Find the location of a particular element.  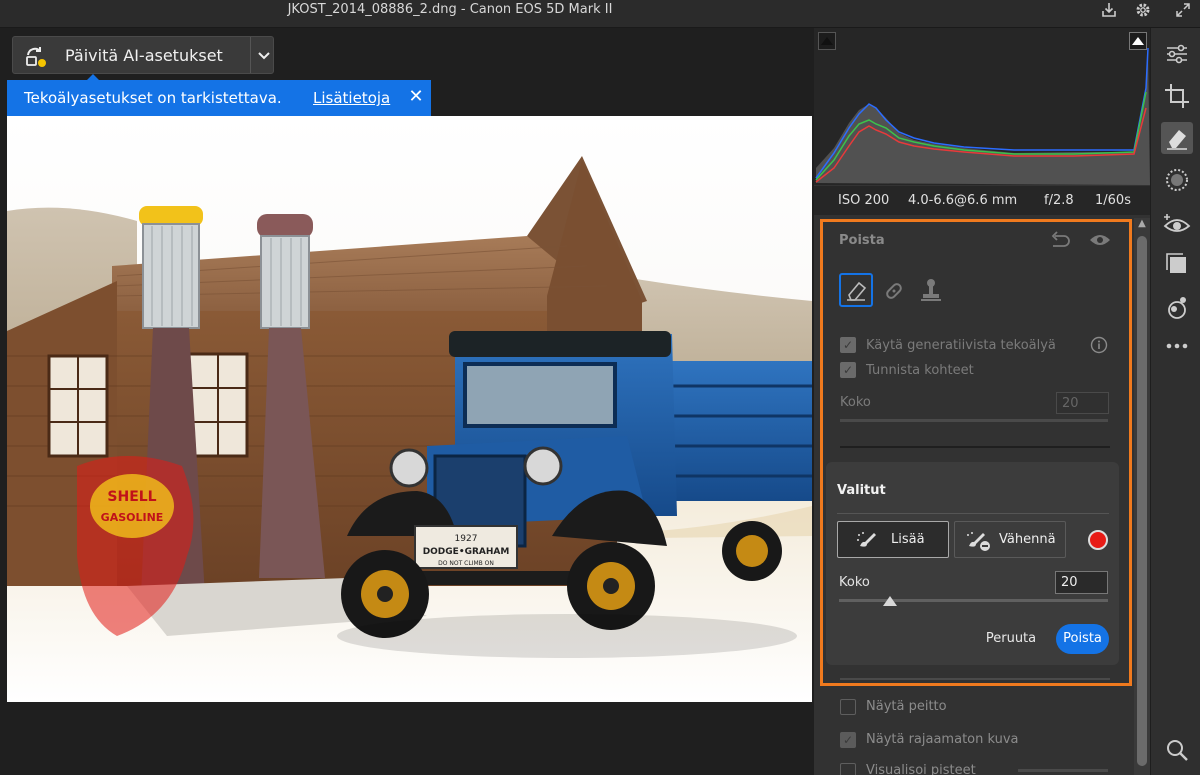

scrollbar-thumb is located at coordinates (1142, 501).